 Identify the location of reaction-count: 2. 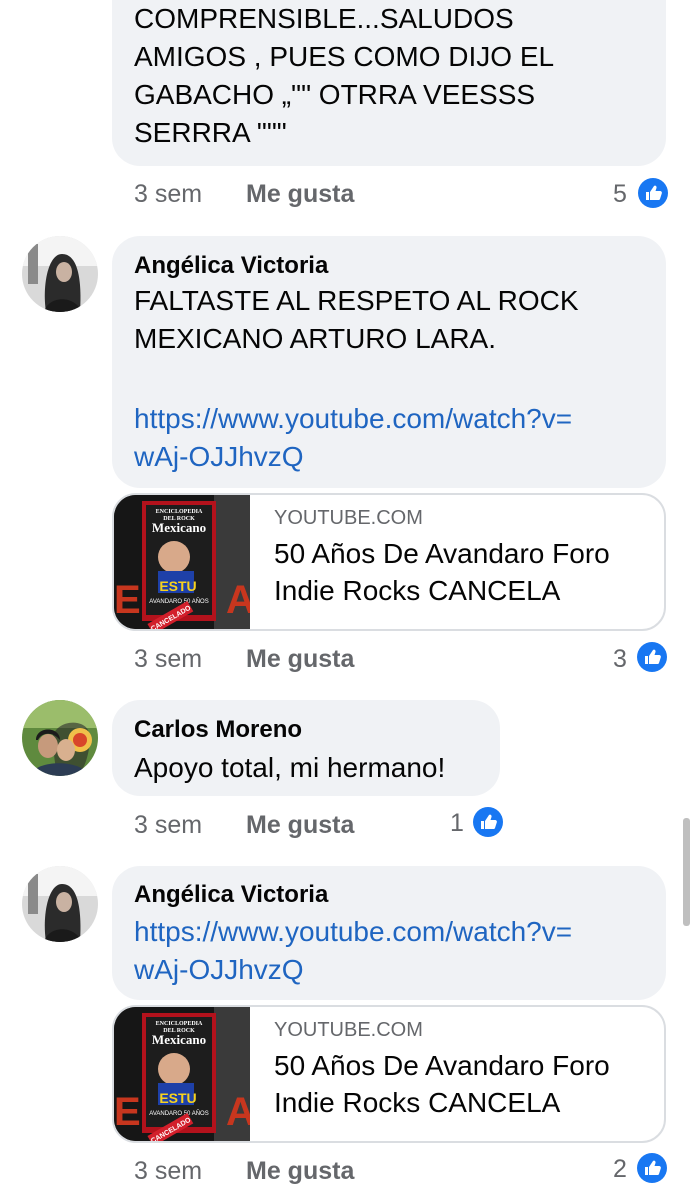
(620, 1169).